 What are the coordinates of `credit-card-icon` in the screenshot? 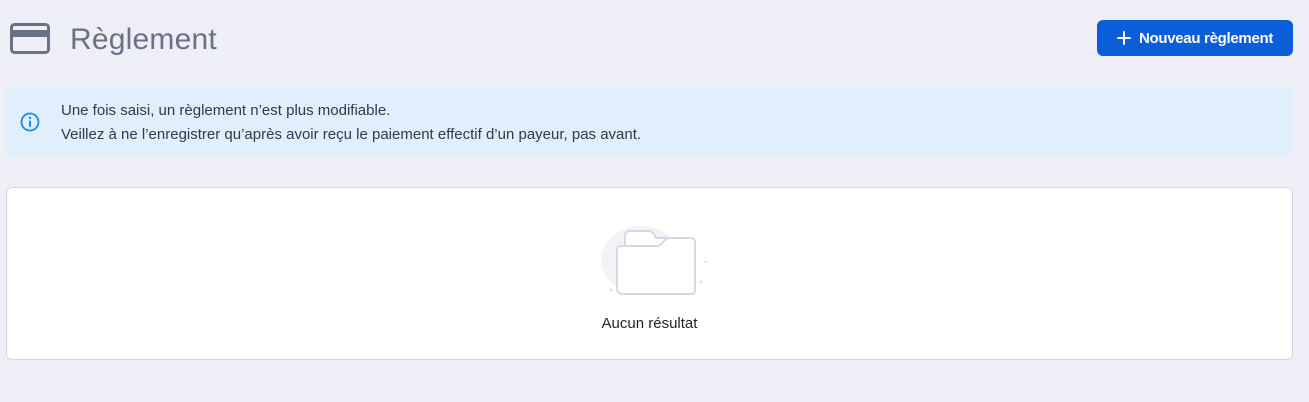 It's located at (30, 38).